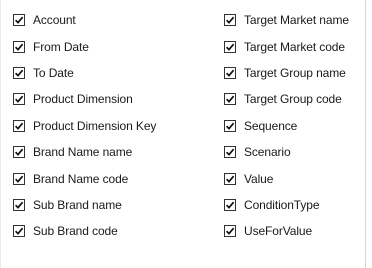 The height and width of the screenshot is (268, 372). I want to click on checkbox-label: Sub Brand code, so click(75, 231).